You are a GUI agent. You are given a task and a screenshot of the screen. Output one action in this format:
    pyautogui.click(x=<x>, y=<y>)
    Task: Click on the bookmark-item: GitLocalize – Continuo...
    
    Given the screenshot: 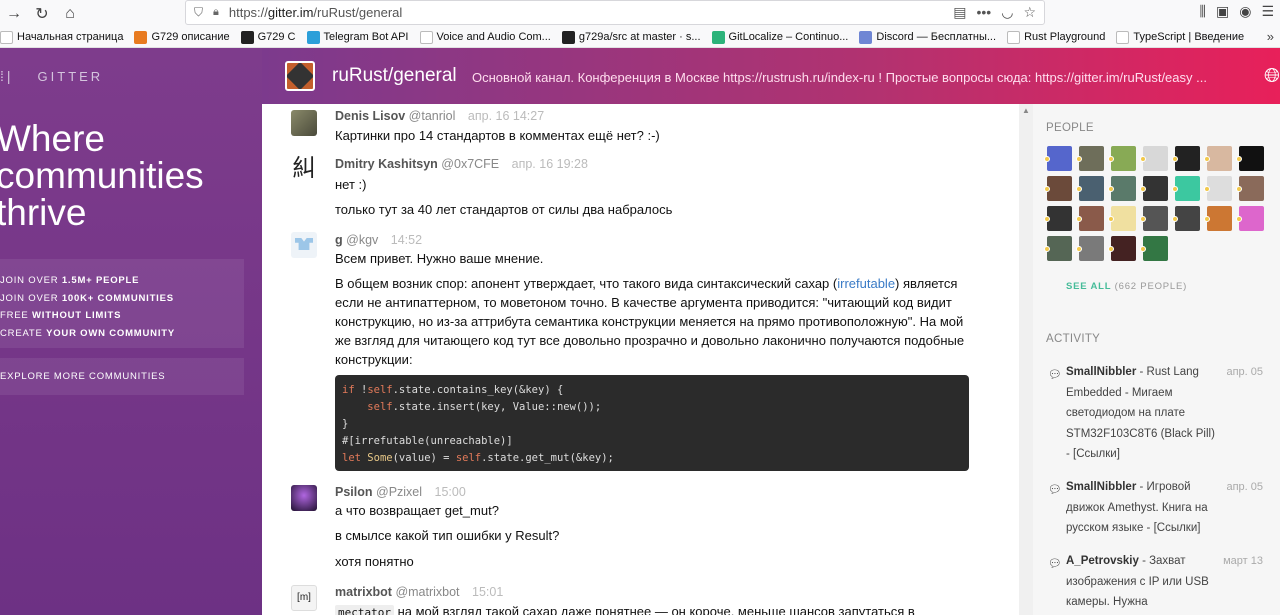 What is the action you would take?
    pyautogui.click(x=779, y=37)
    